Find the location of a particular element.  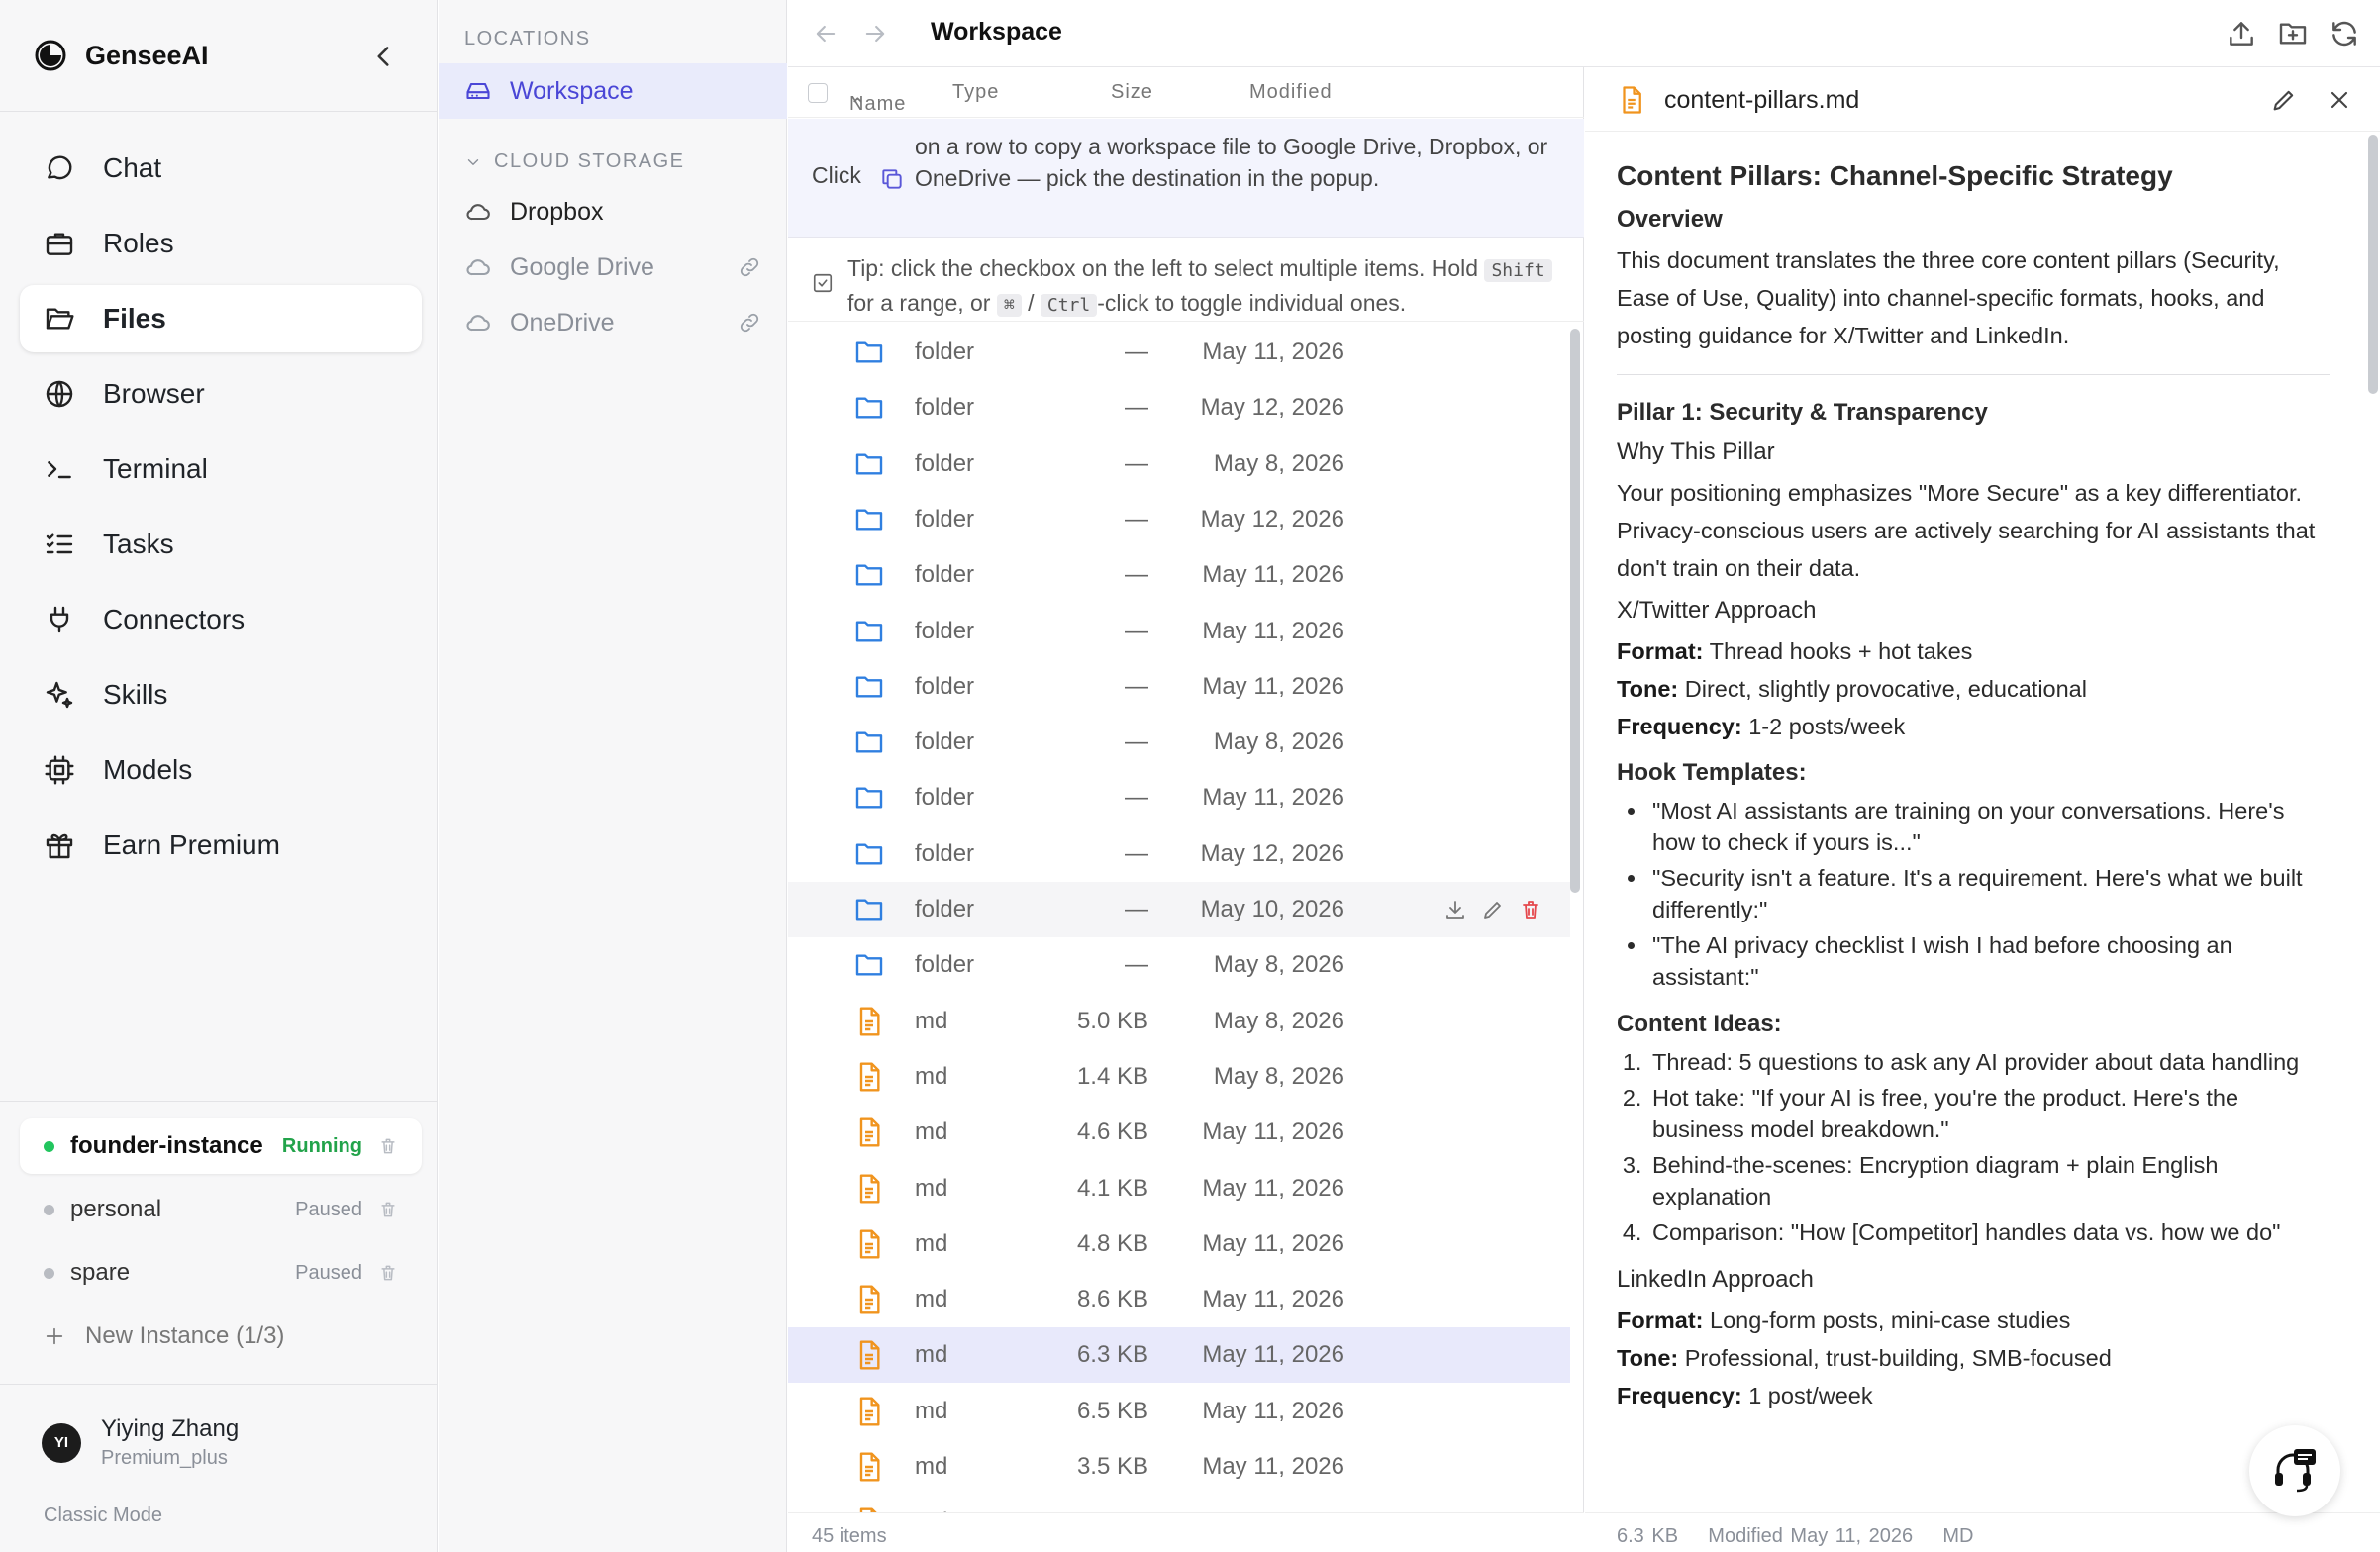

tip-part: -click to toggle individual ones. is located at coordinates (1252, 303).